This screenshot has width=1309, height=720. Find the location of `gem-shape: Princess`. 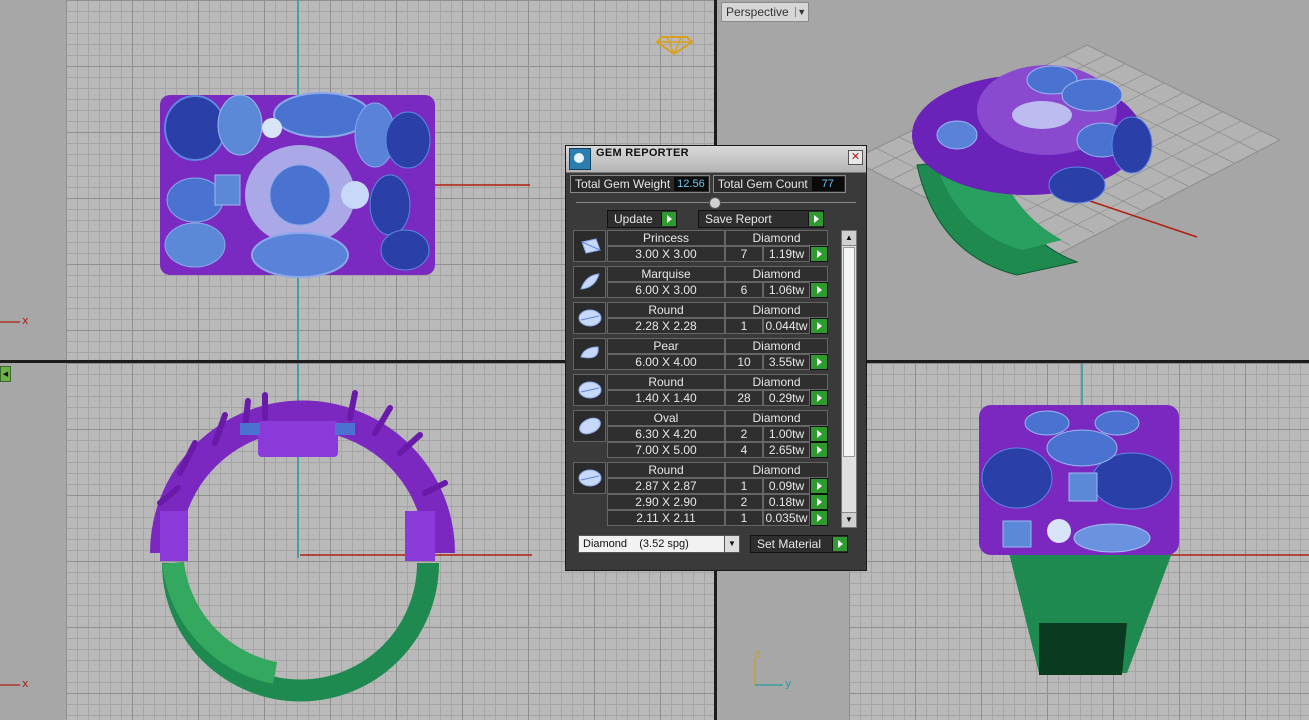

gem-shape: Princess is located at coordinates (666, 238).